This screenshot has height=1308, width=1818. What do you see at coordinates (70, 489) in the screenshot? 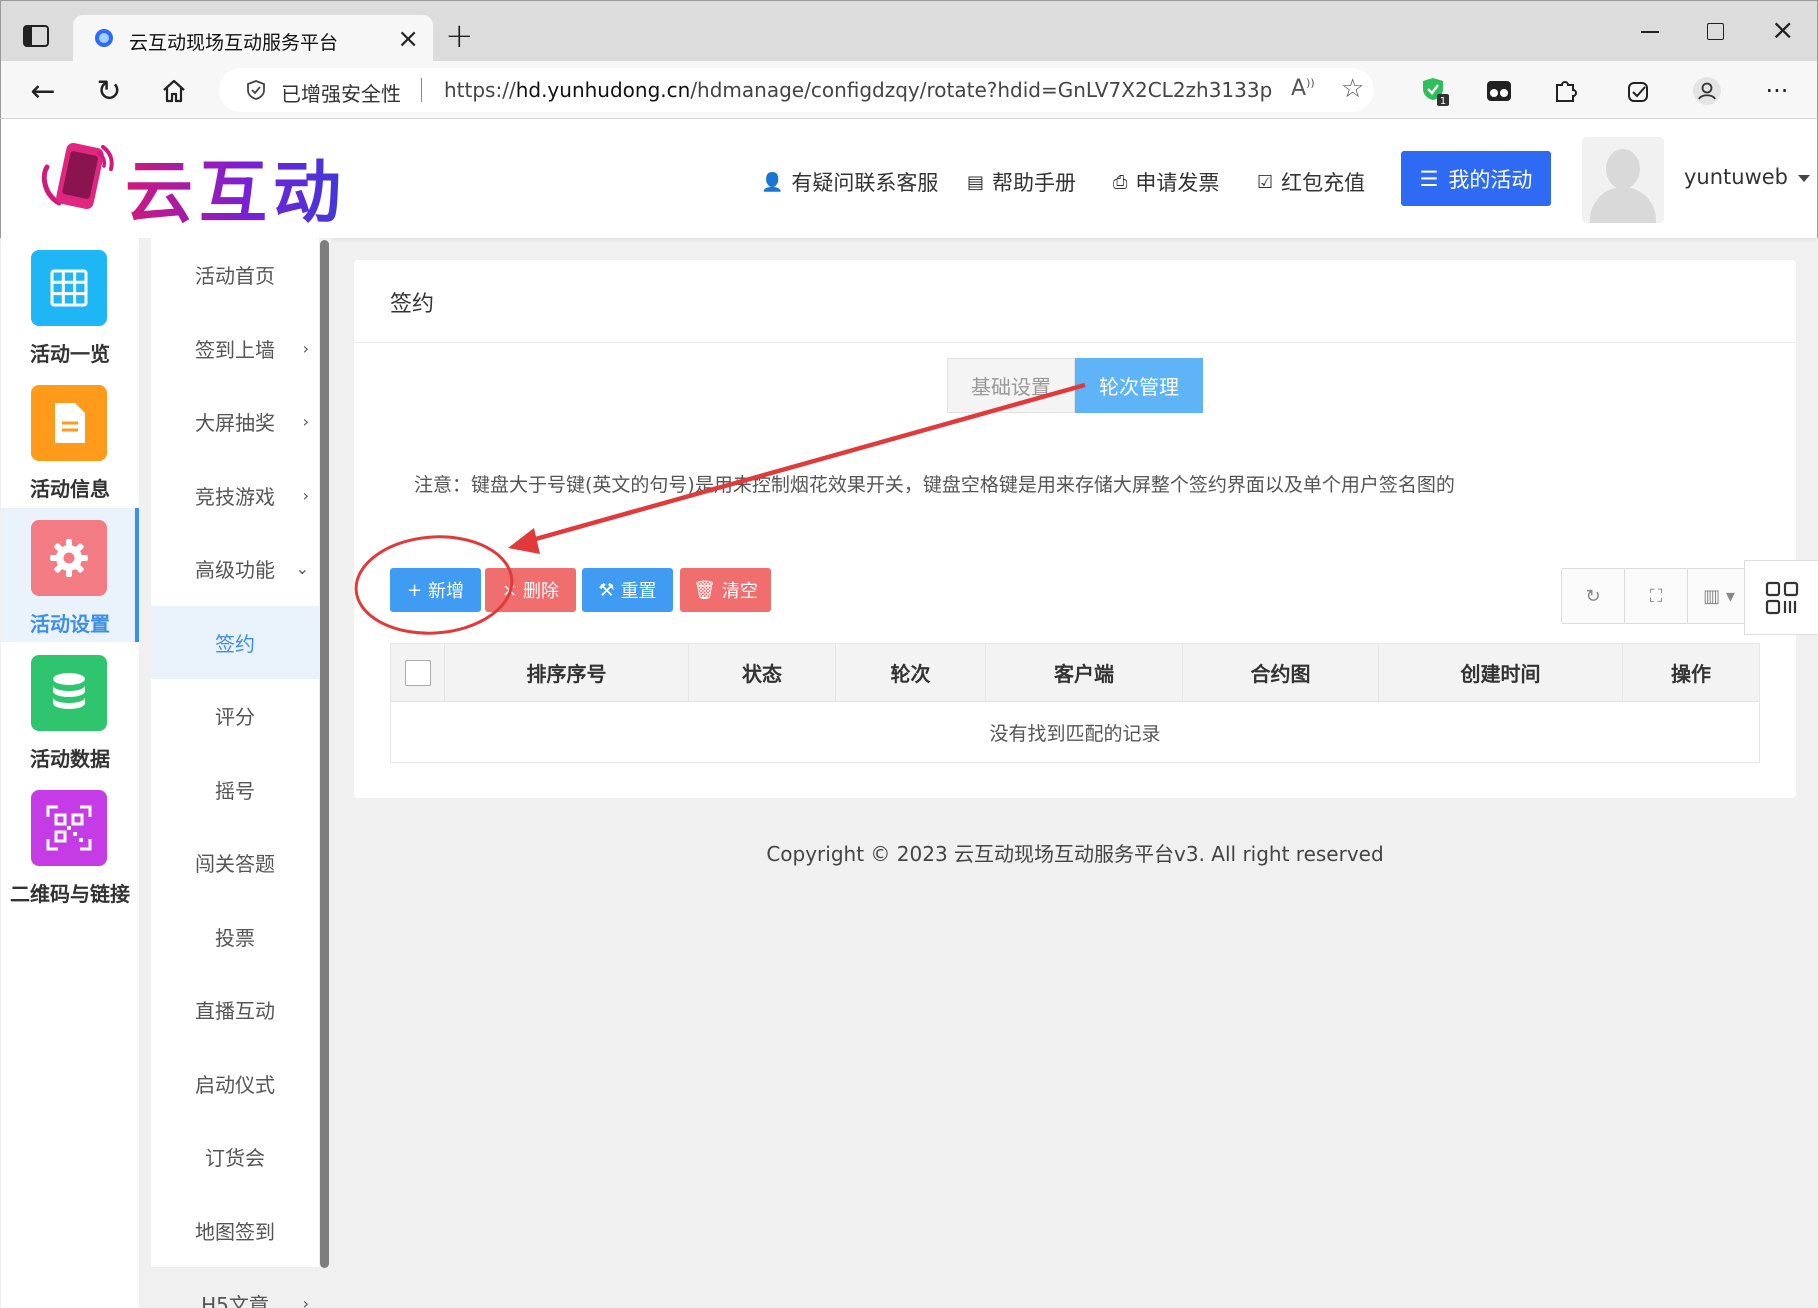
I see `sidebar-item-label: 活动信息` at bounding box center [70, 489].